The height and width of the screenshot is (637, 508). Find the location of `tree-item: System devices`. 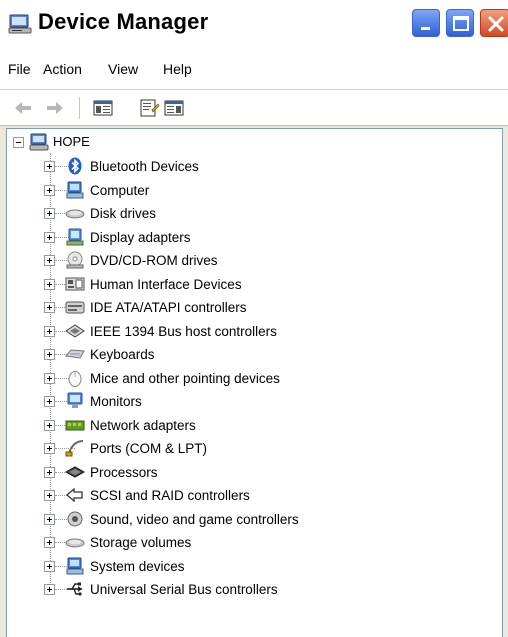

tree-item: System devices is located at coordinates (254, 567).